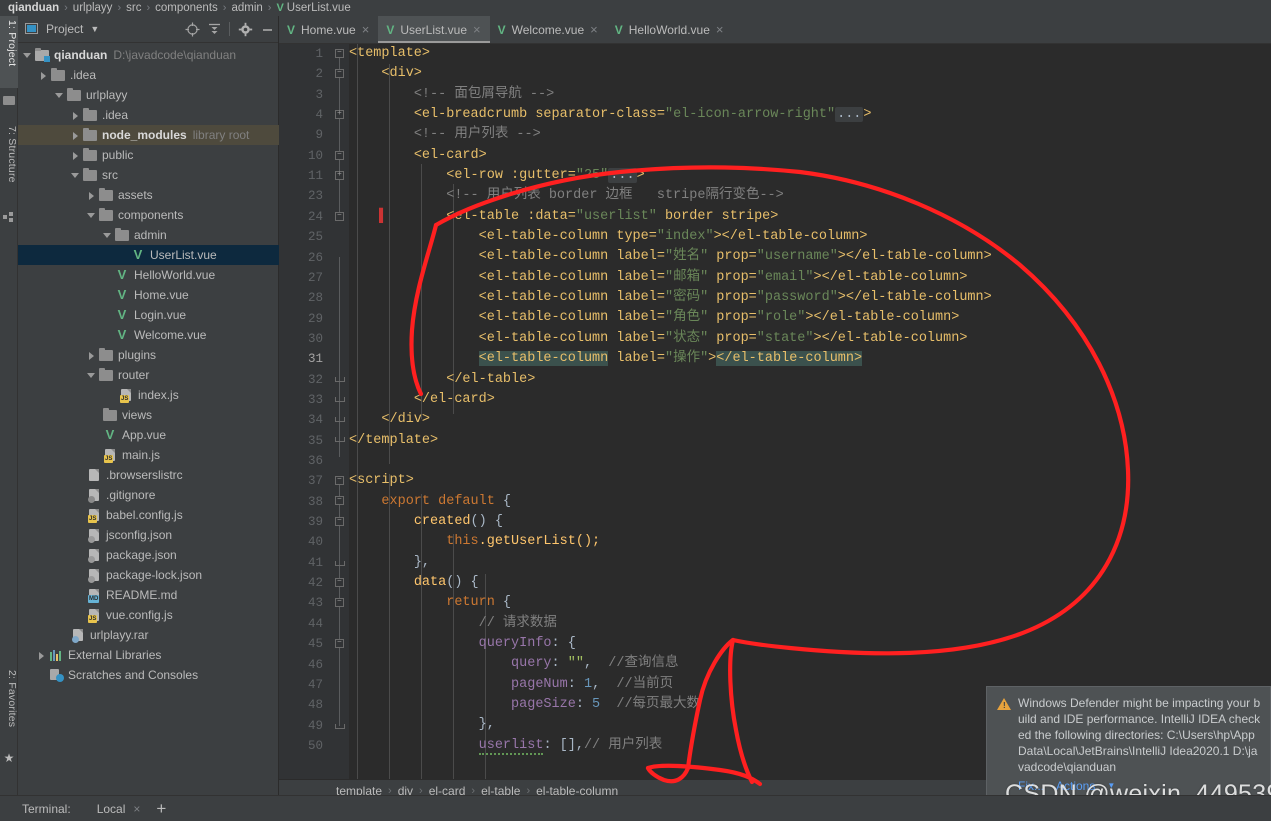  What do you see at coordinates (32, 29) in the screenshot?
I see `project-view-icon` at bounding box center [32, 29].